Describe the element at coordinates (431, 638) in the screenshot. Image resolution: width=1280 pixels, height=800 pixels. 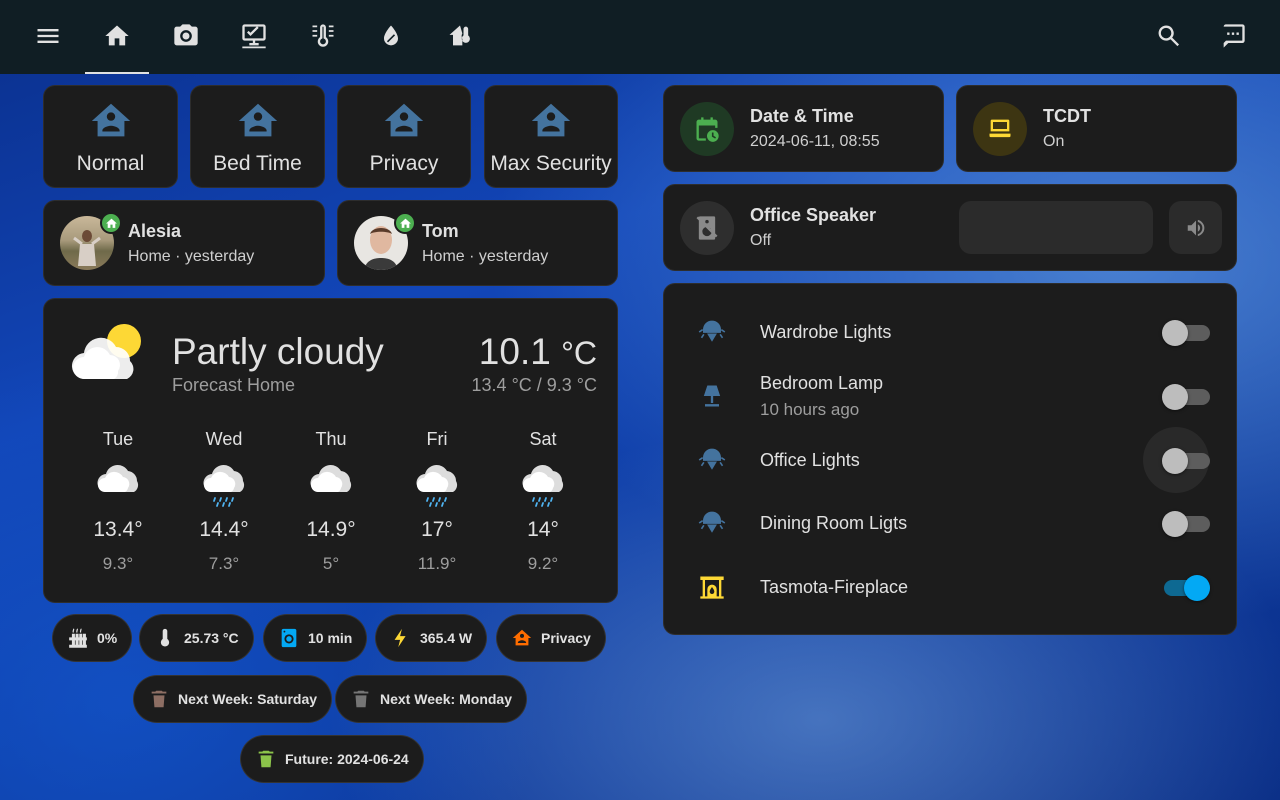
I see `chip-power: 365.4 W` at that location.